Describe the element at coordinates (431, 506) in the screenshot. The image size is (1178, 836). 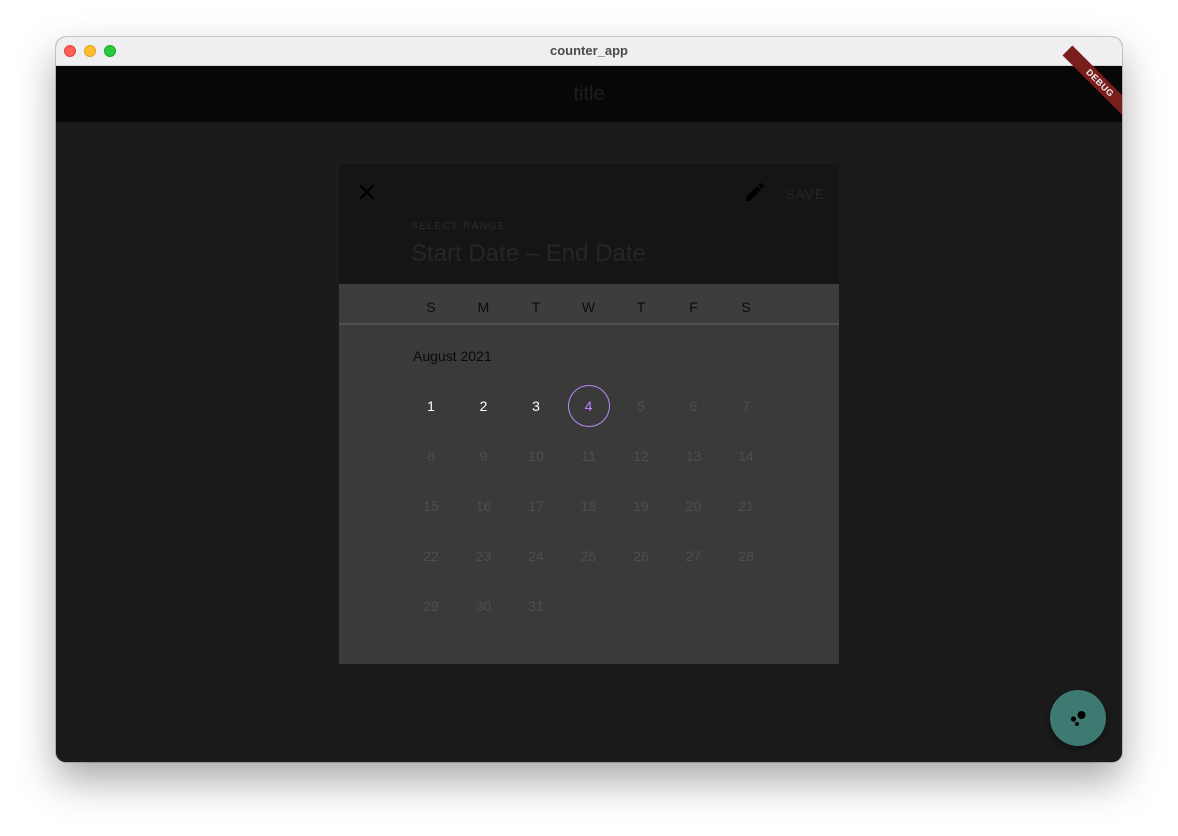
I see `calendar-day: 15` at that location.